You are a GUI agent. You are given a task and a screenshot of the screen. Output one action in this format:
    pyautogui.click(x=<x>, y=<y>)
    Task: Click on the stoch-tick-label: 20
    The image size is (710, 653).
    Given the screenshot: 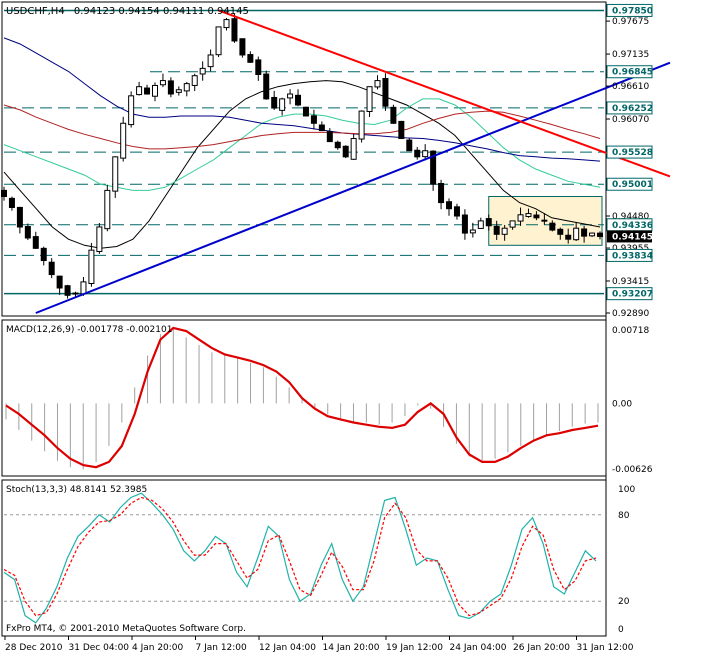 What is the action you would take?
    pyautogui.click(x=624, y=602)
    